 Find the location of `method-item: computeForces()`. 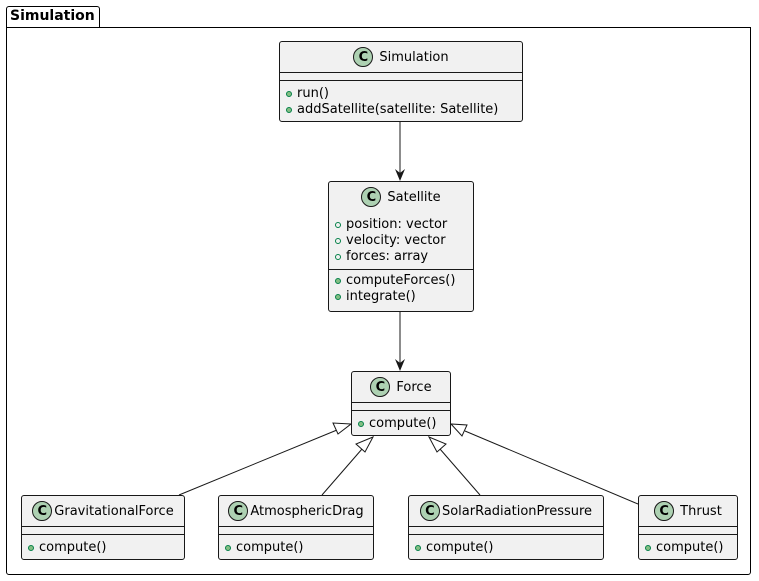

method-item: computeForces() is located at coordinates (401, 281).